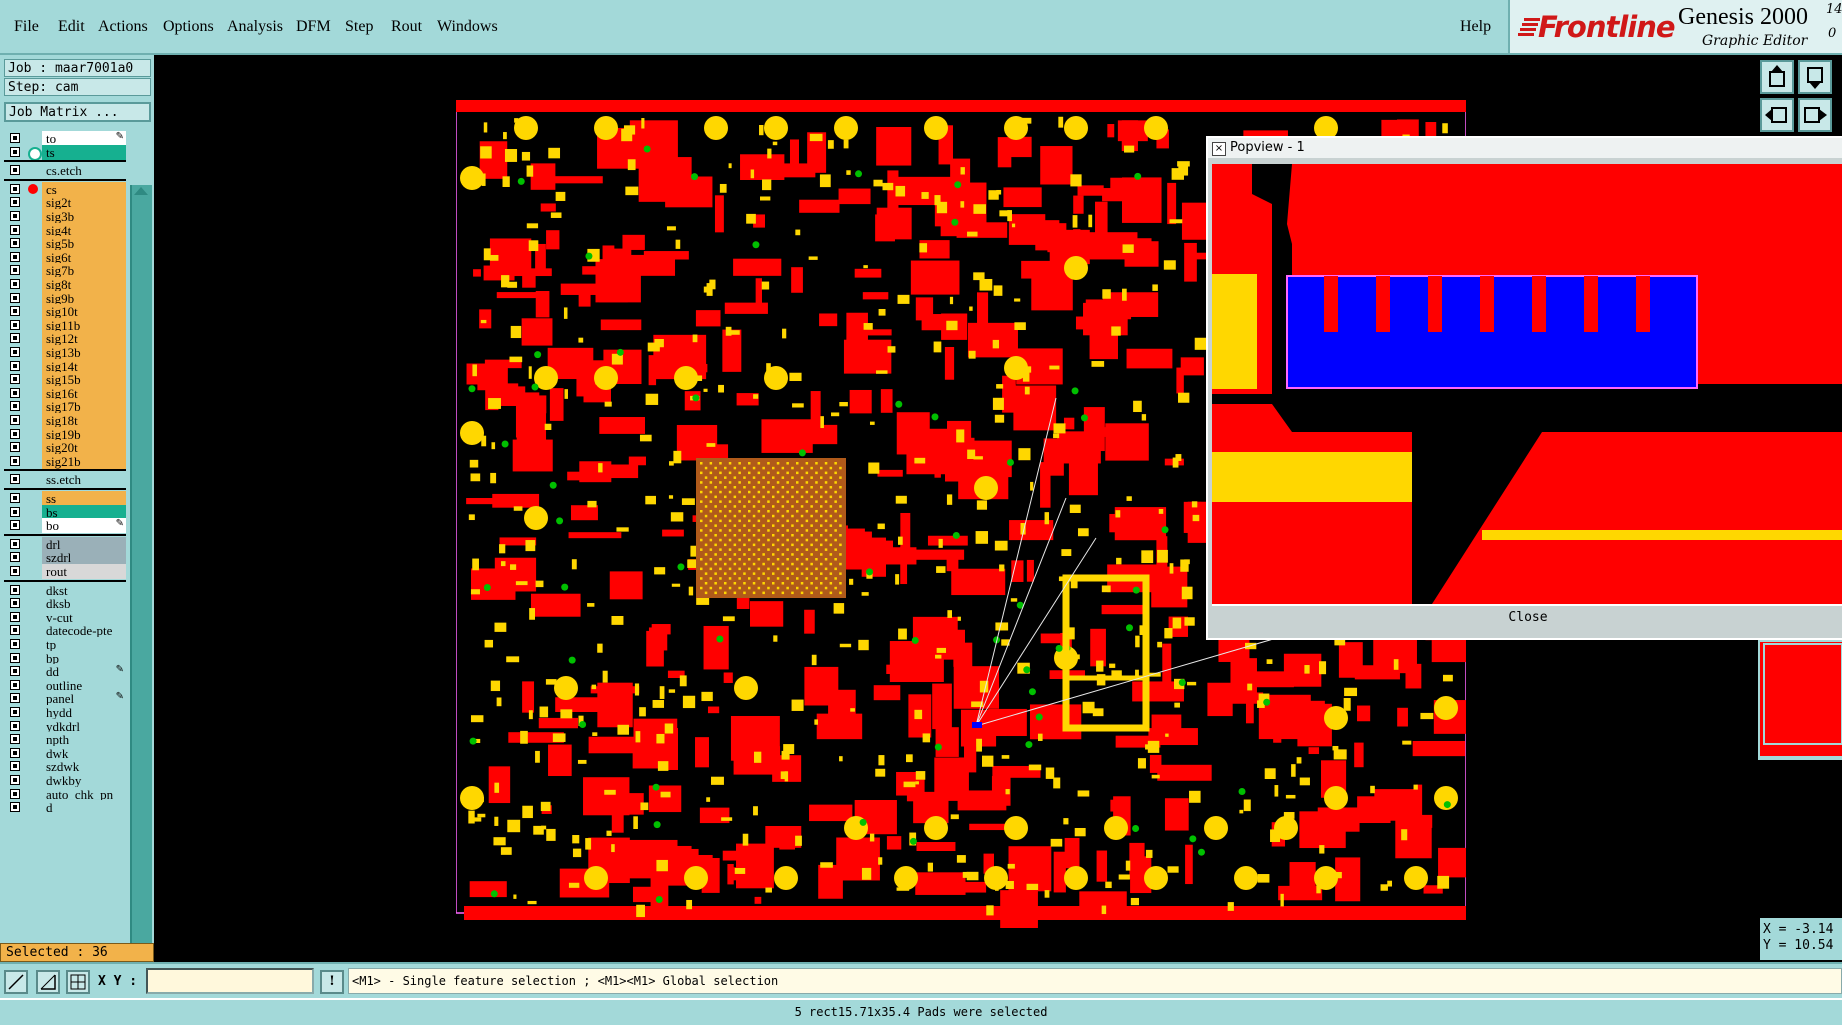 The height and width of the screenshot is (1025, 1842). Describe the element at coordinates (467, 27) in the screenshot. I see `menu-windows: Windows` at that location.